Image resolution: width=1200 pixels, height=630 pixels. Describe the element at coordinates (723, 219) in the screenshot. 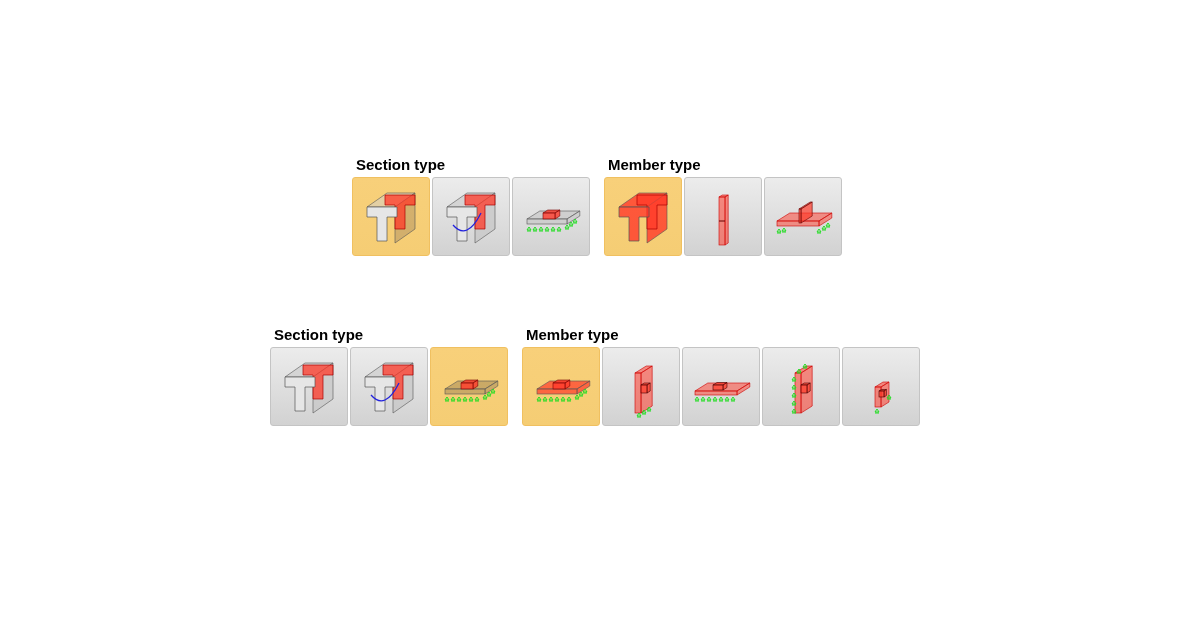

I see `column-icon` at that location.